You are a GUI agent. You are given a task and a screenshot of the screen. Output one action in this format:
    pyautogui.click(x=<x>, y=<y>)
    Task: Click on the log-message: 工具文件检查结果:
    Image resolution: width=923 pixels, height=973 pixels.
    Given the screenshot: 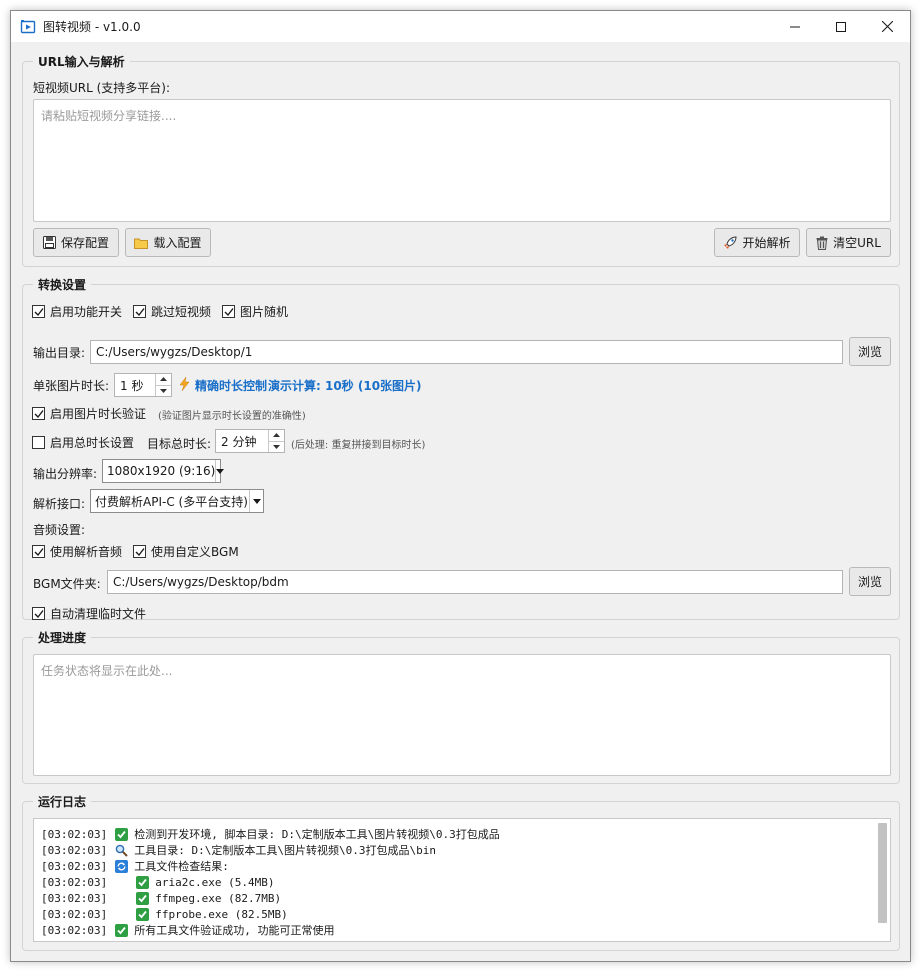 What is the action you would take?
    pyautogui.click(x=181, y=866)
    